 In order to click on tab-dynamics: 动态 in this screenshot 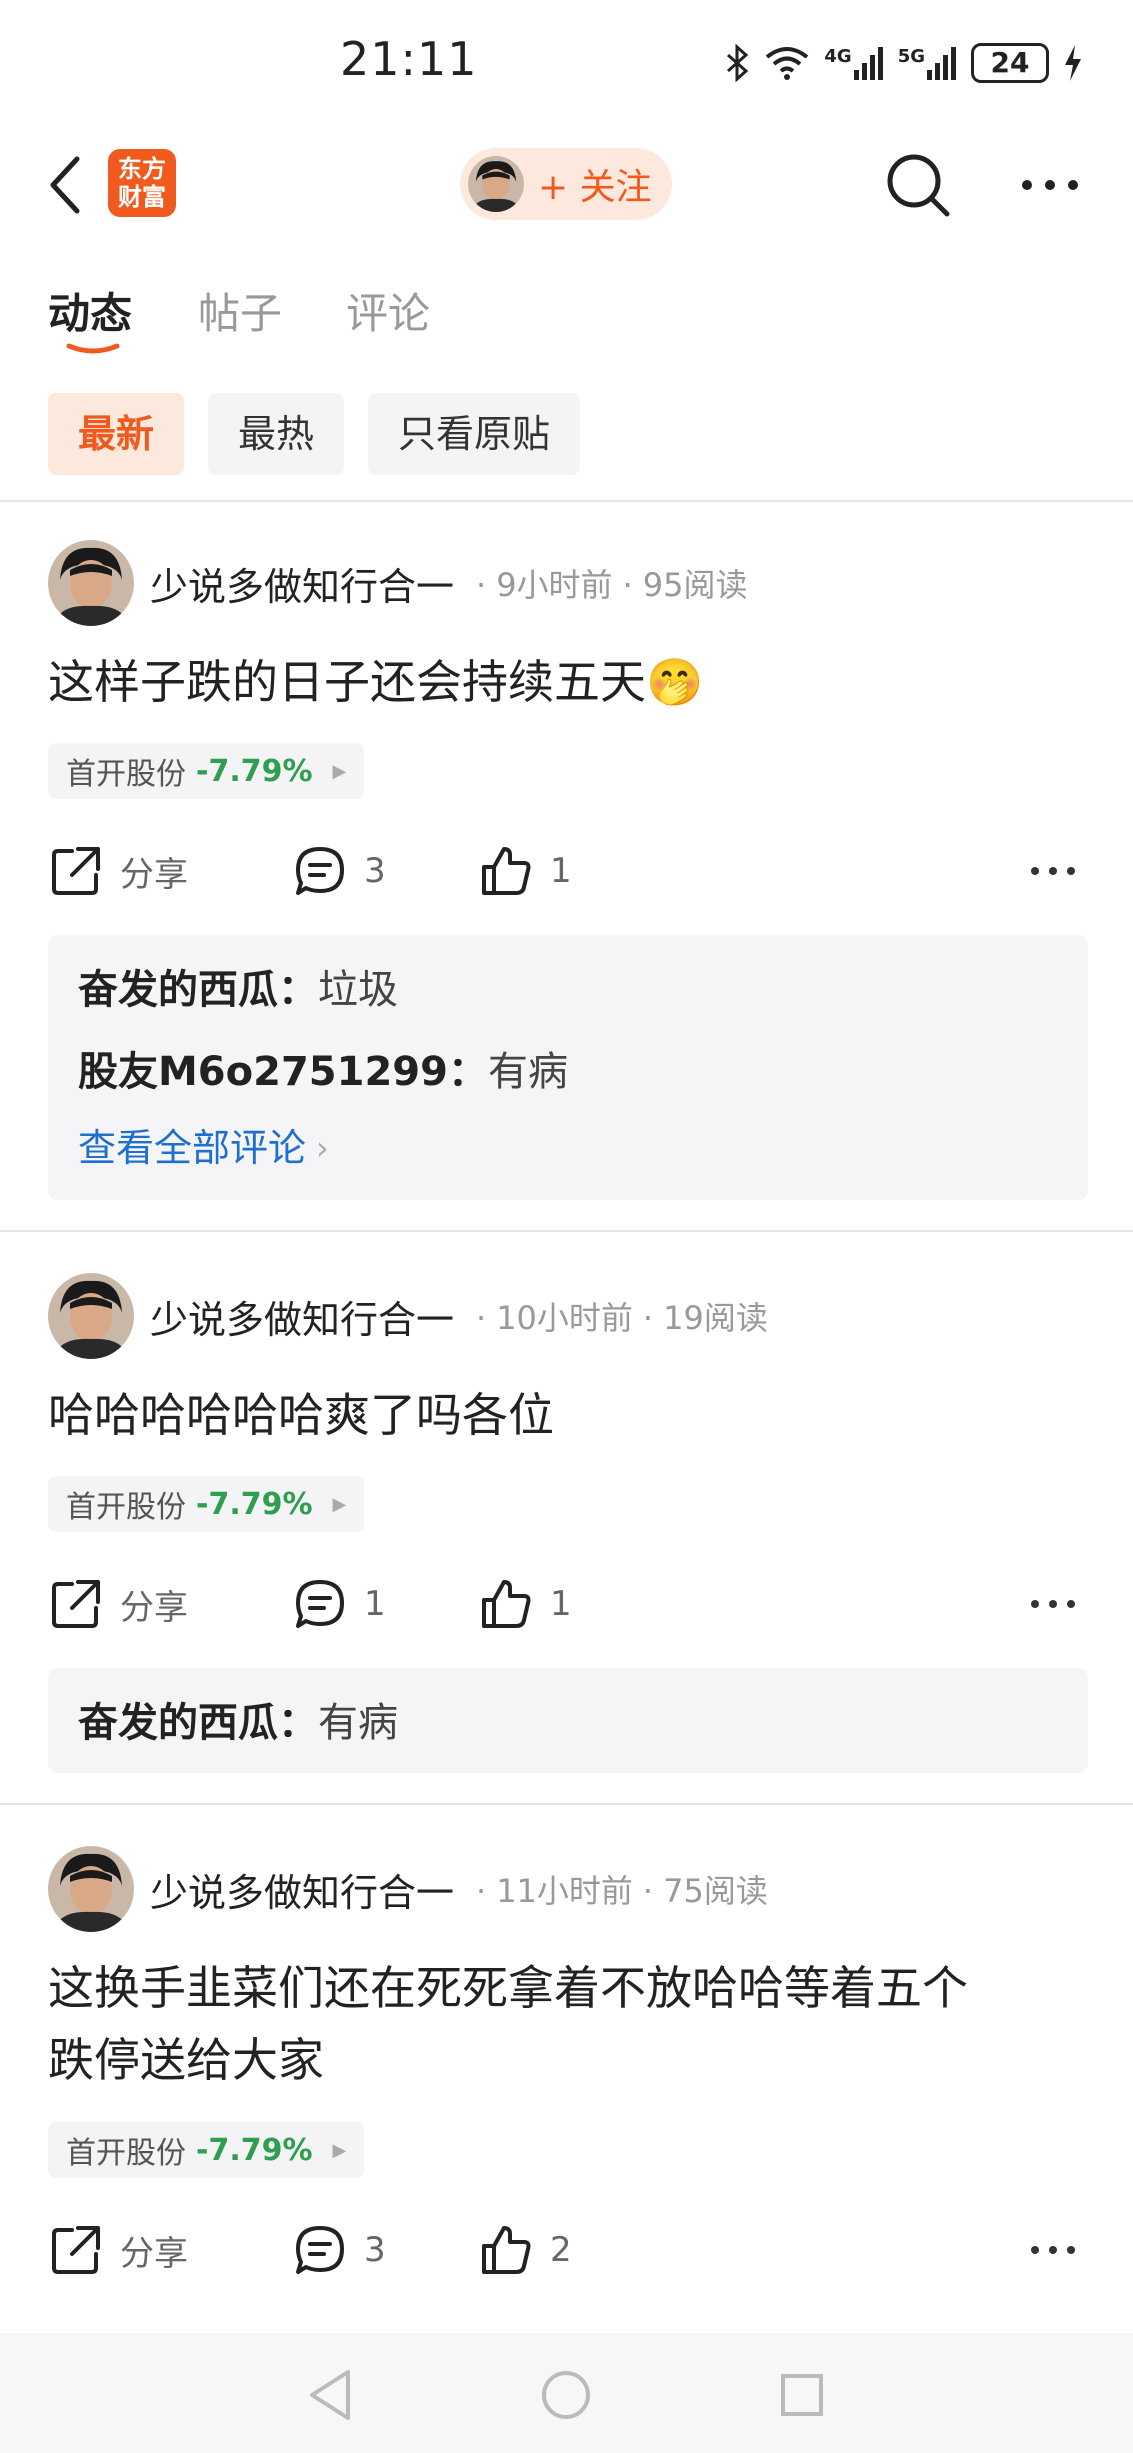, I will do `click(90, 310)`.